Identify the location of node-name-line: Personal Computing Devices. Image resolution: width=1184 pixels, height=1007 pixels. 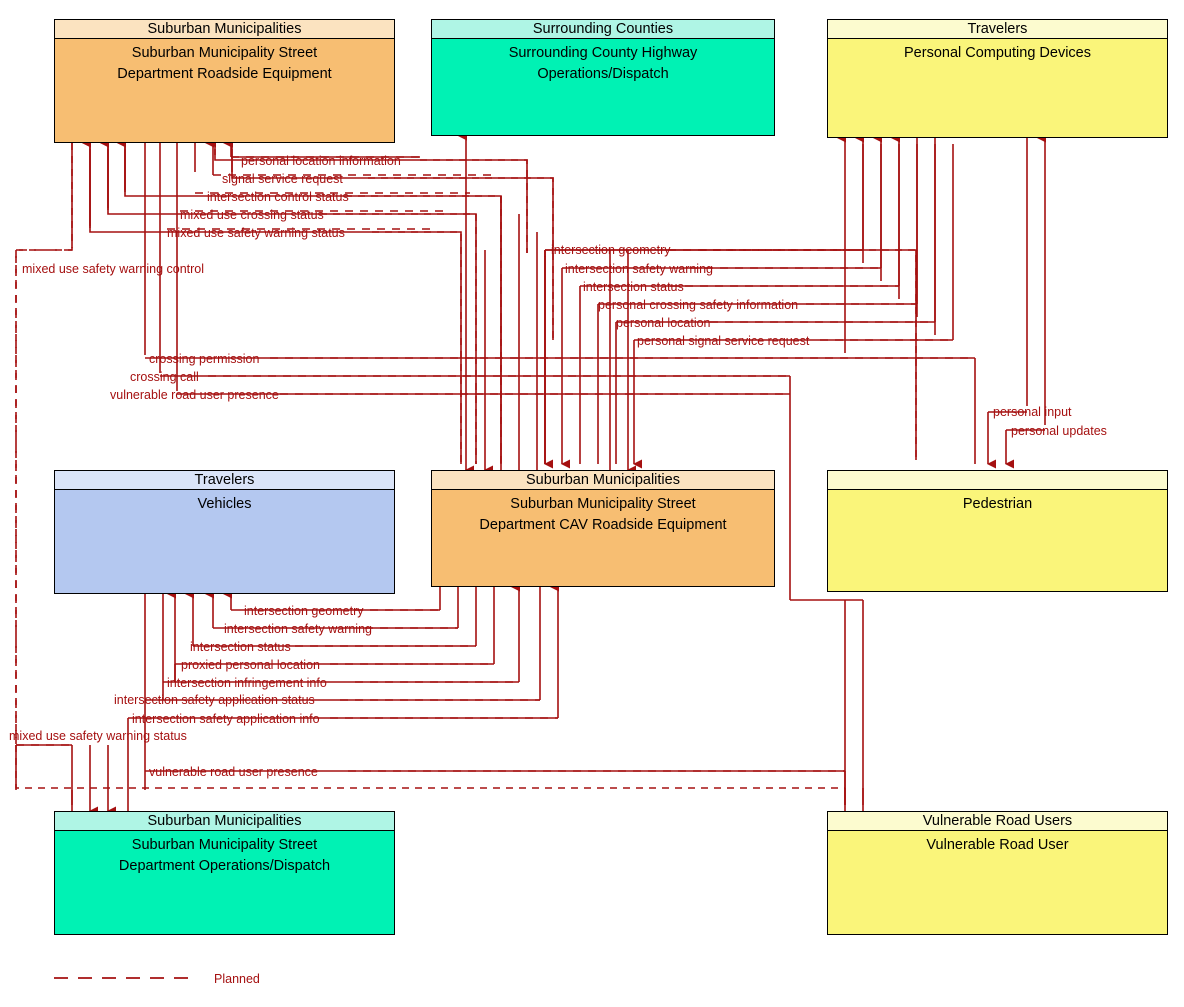
(997, 53).